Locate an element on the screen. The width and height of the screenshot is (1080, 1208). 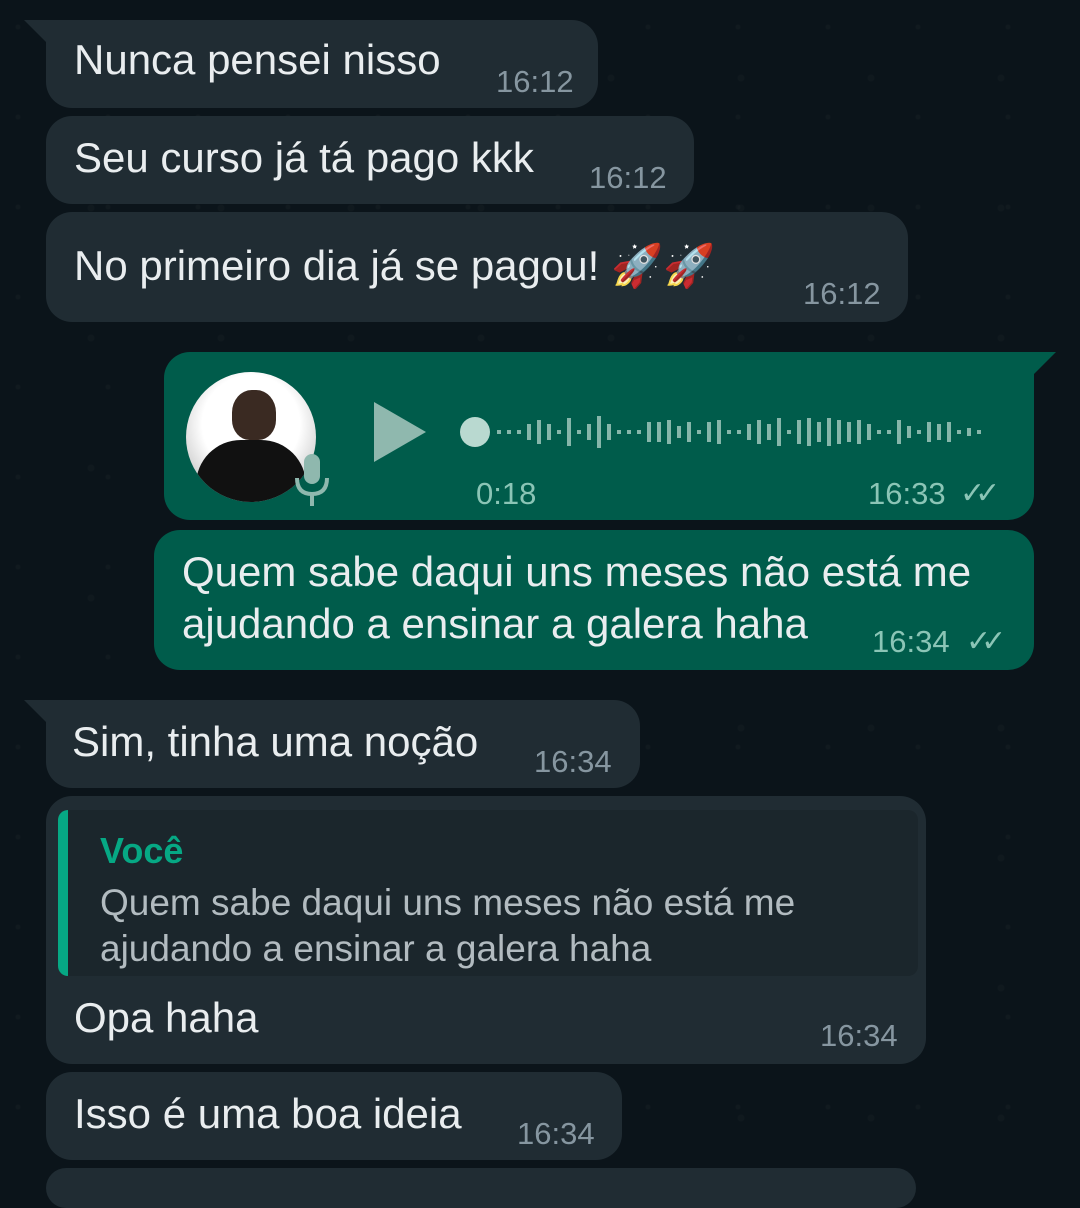
message-text: Sim, tinha uma noção is located at coordinates (275, 741).